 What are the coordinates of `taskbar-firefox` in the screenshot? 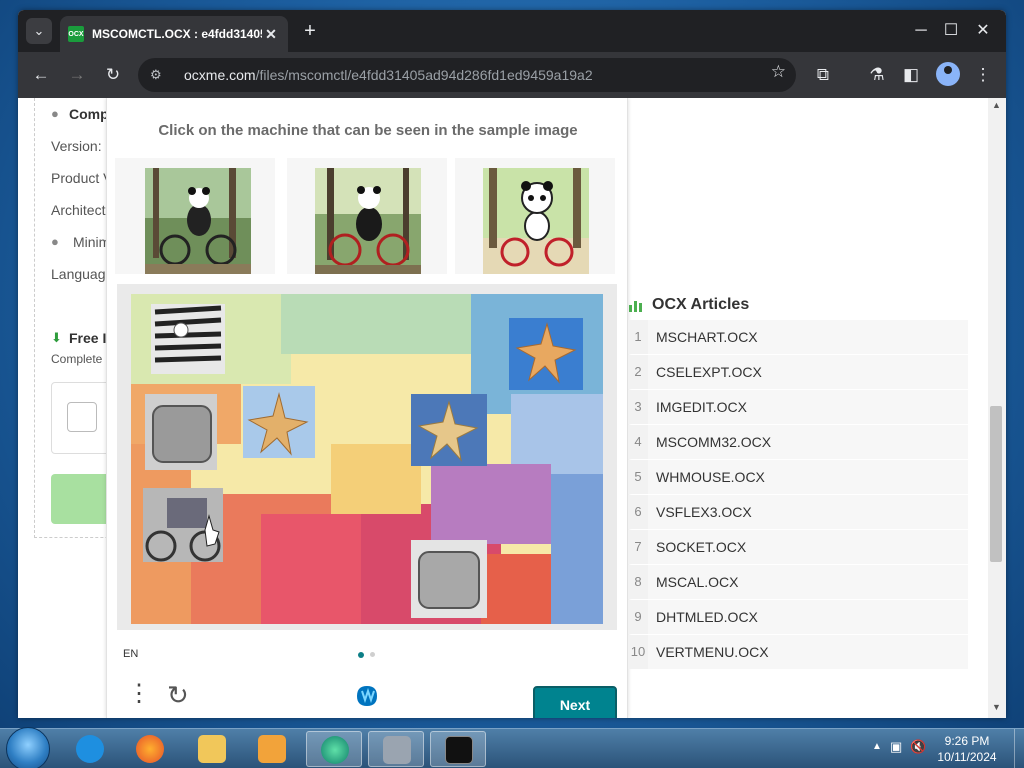 It's located at (150, 749).